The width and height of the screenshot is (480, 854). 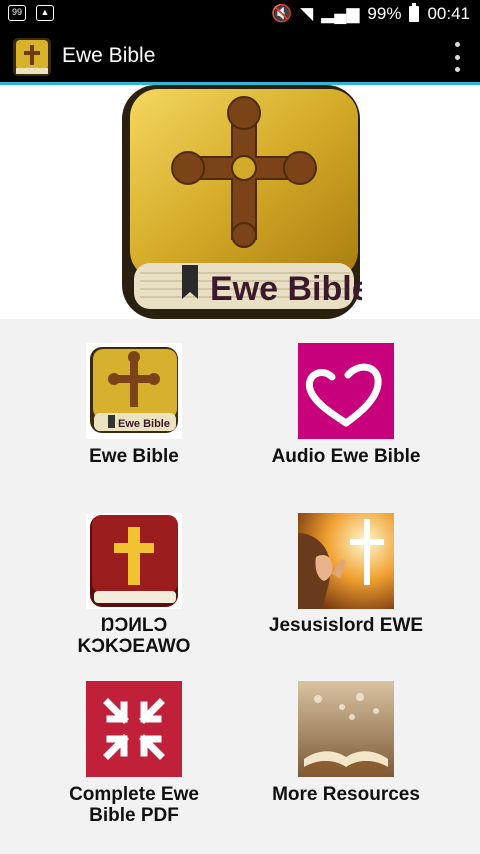 I want to click on heart-icon, so click(x=346, y=391).